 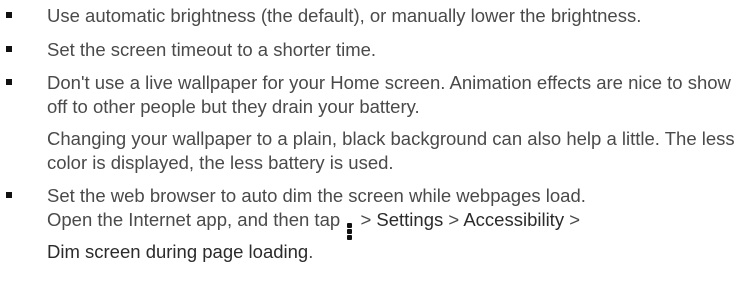 I want to click on overflow-menu-icon, so click(x=350, y=231).